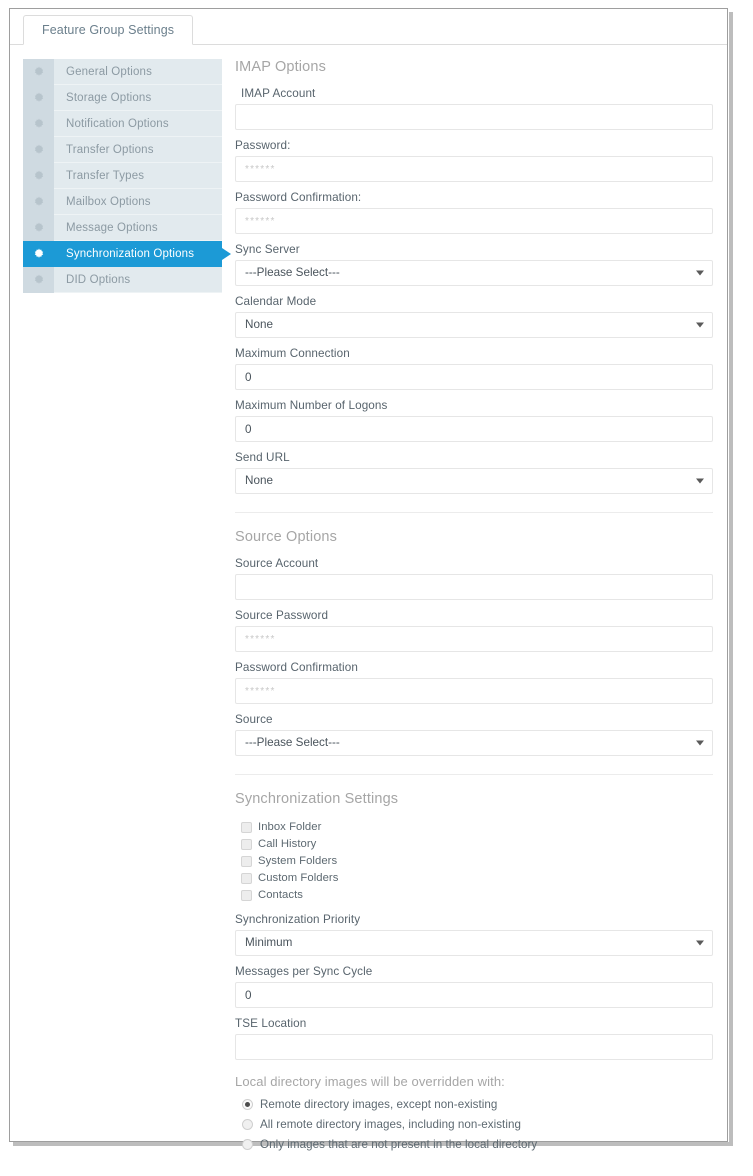  I want to click on label-synchronization-priority: Synchronization Priority, so click(298, 919).